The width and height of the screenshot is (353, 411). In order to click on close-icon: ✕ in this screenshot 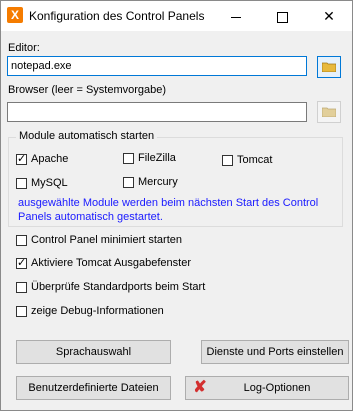, I will do `click(329, 16)`.